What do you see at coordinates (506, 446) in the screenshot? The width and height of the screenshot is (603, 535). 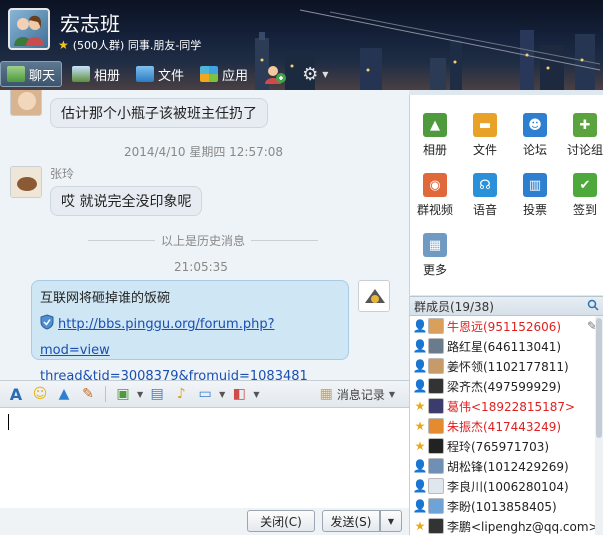 I see `member-row: ★ 程玲(765971703)` at bounding box center [506, 446].